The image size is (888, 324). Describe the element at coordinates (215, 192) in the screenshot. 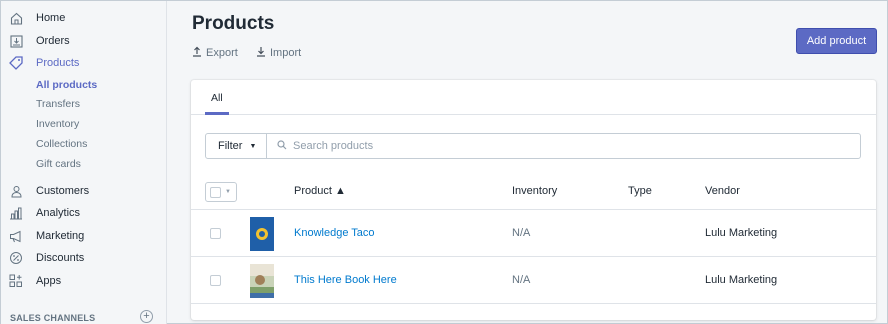

I see `checkbox` at that location.